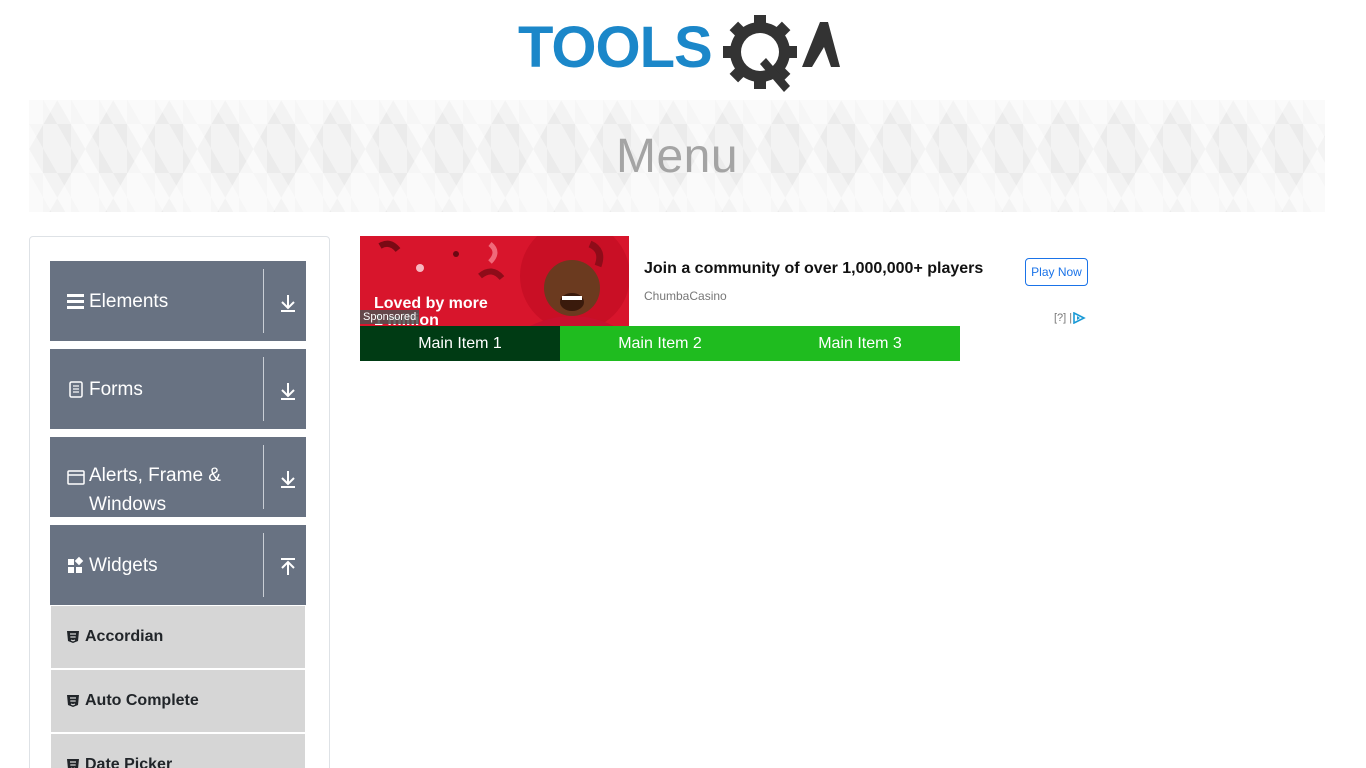 The image size is (1366, 768). Describe the element at coordinates (1079, 318) in the screenshot. I see `adchoices-icon` at that location.